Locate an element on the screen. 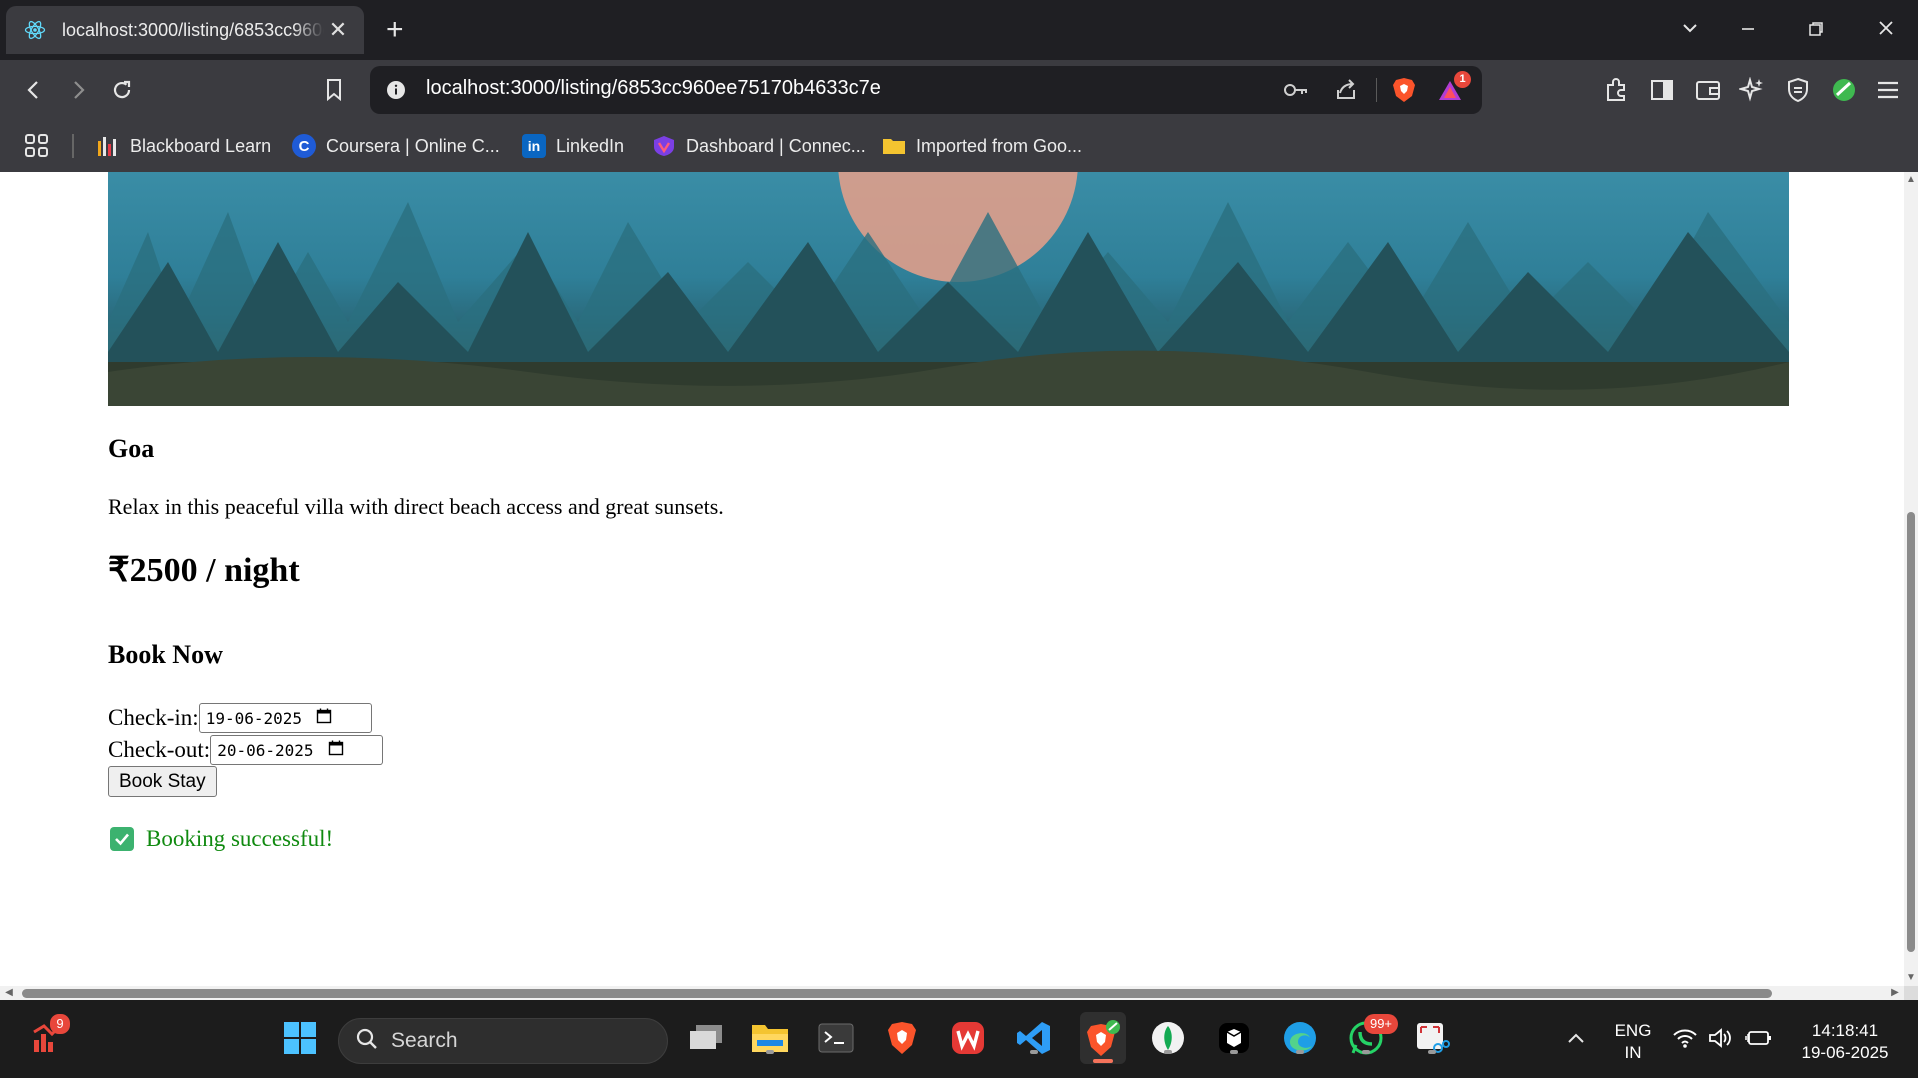 This screenshot has width=1918, height=1078. scroll-up-arrow-icon: ▲ is located at coordinates (1911, 180).